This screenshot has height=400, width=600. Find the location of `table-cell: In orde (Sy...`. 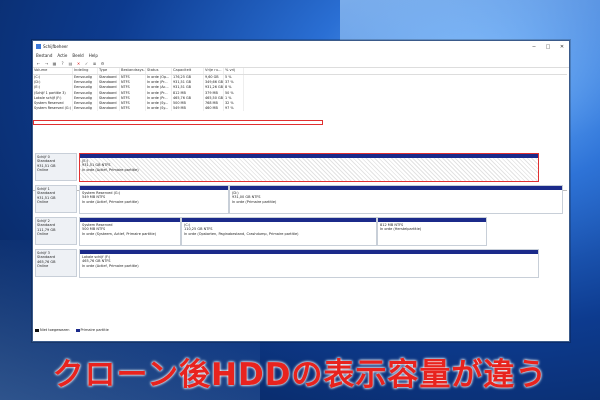

table-cell: In orde (Sy... is located at coordinates (159, 109).